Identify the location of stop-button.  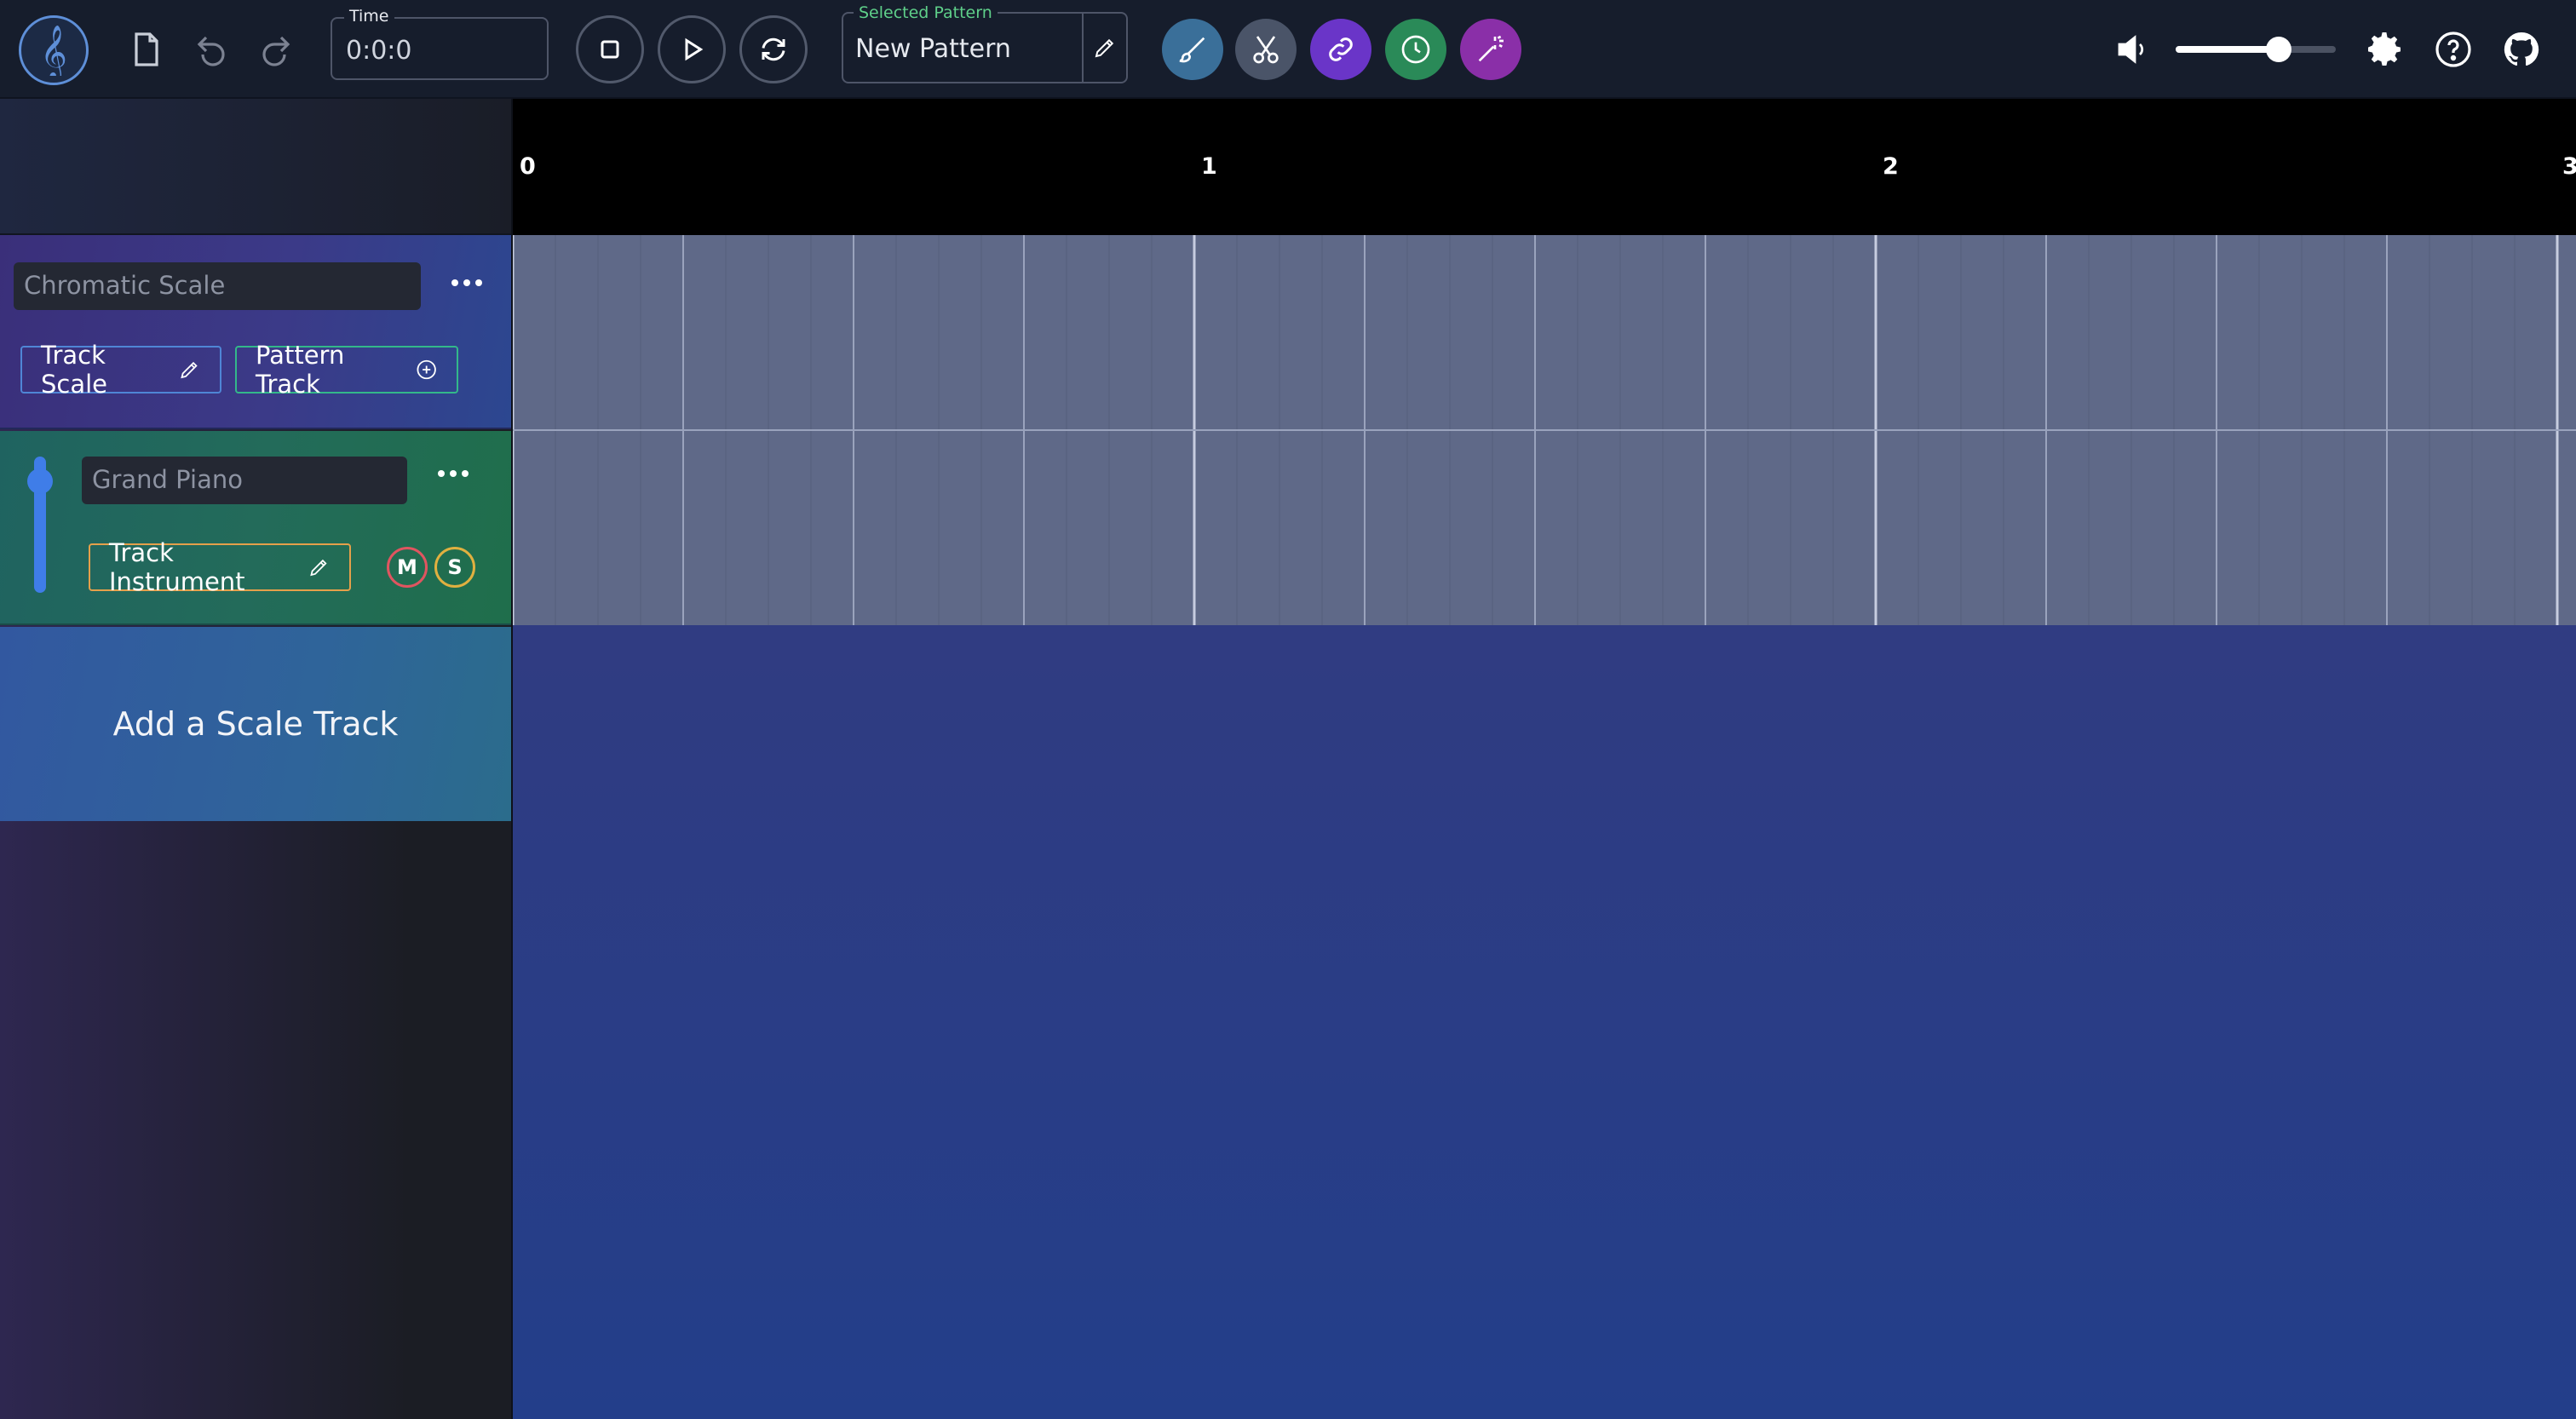
(610, 49).